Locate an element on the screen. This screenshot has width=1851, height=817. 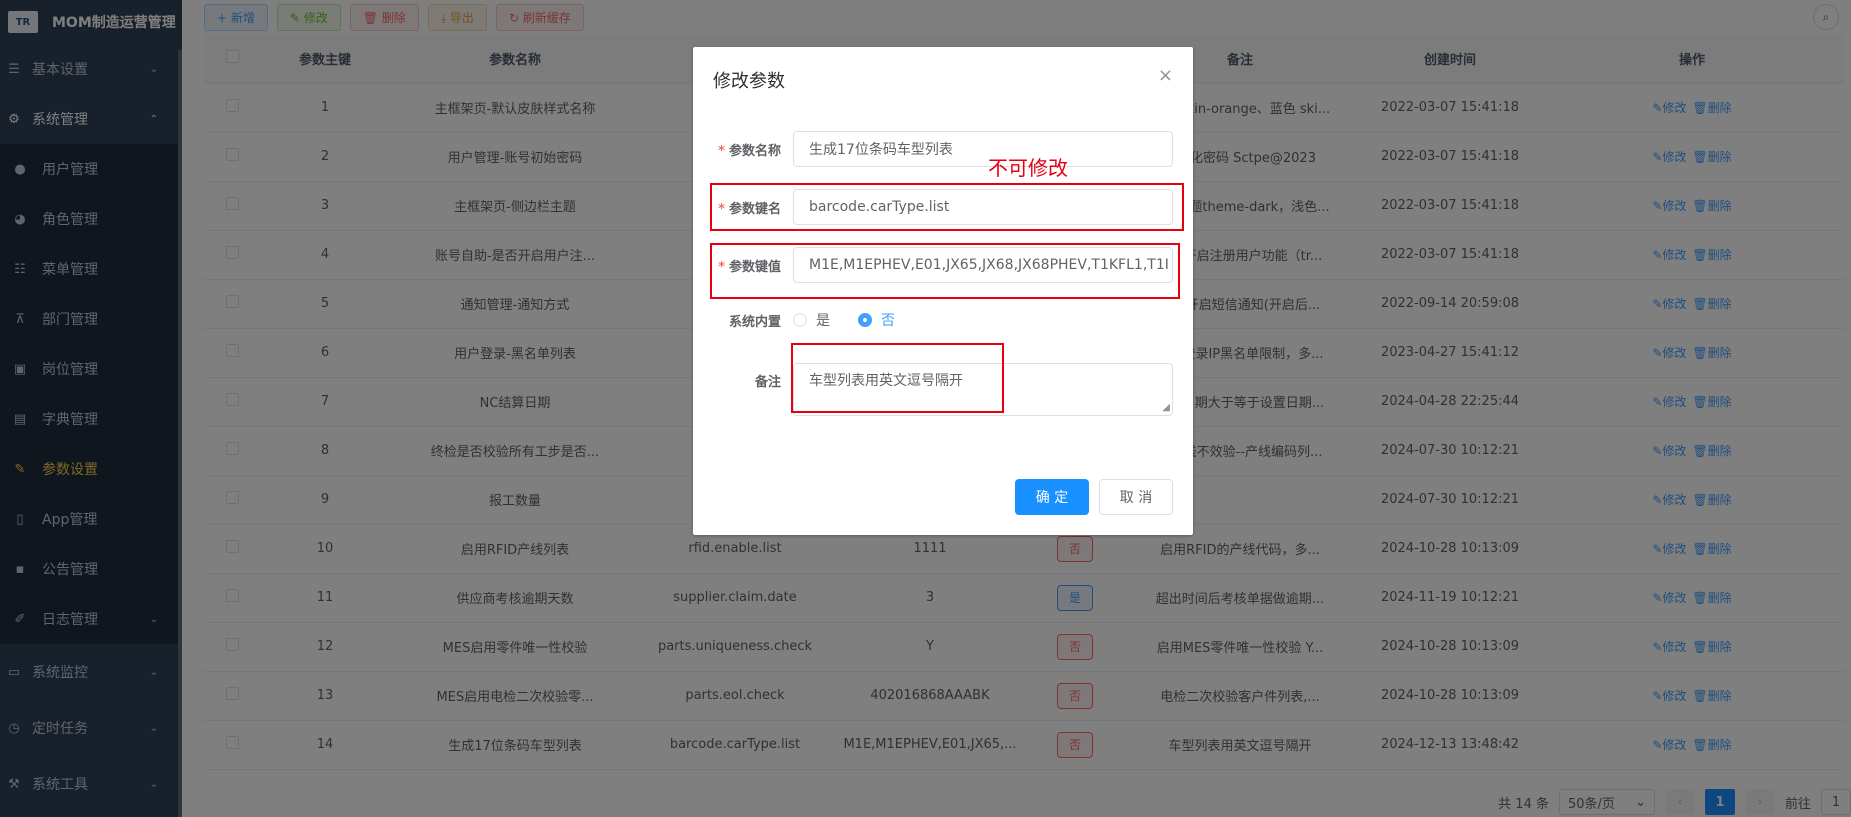
dialog-title: 修改参数 is located at coordinates (749, 81).